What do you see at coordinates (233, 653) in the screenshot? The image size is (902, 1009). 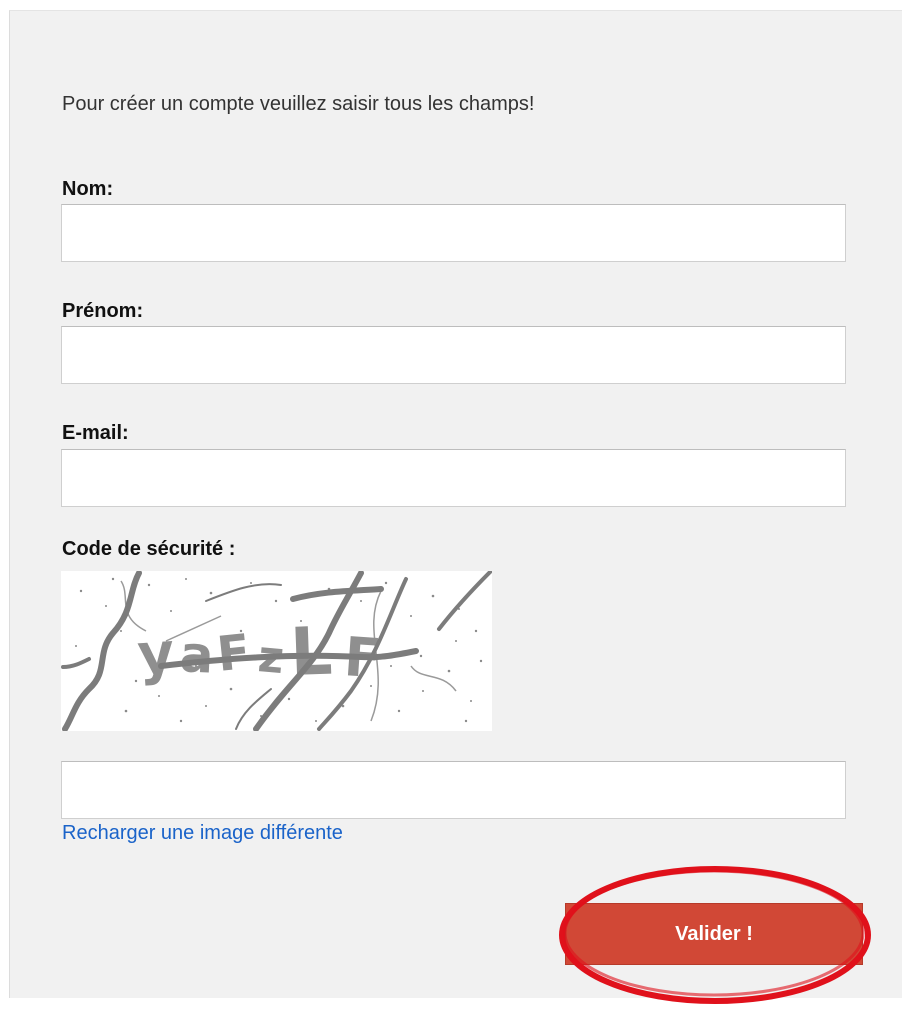 I see `svg-text: F` at bounding box center [233, 653].